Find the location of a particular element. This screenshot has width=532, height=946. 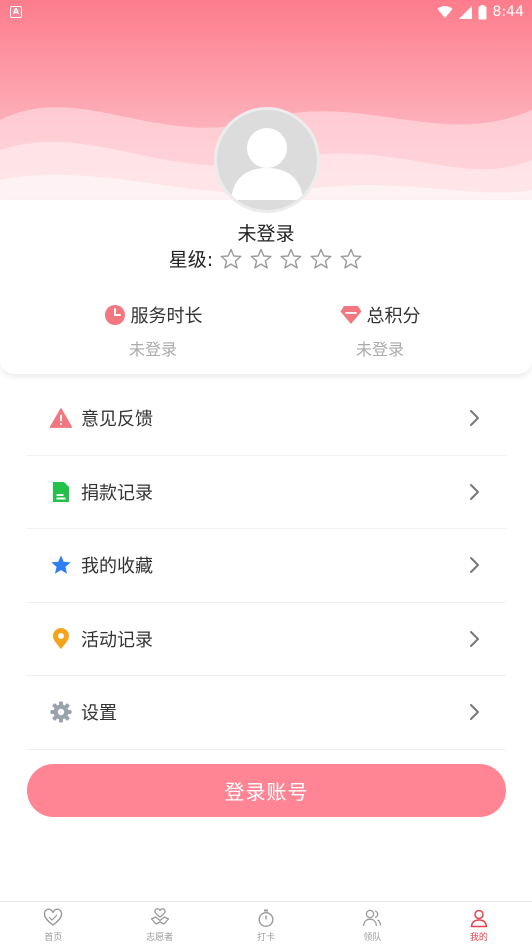

team-icon is located at coordinates (372, 917).